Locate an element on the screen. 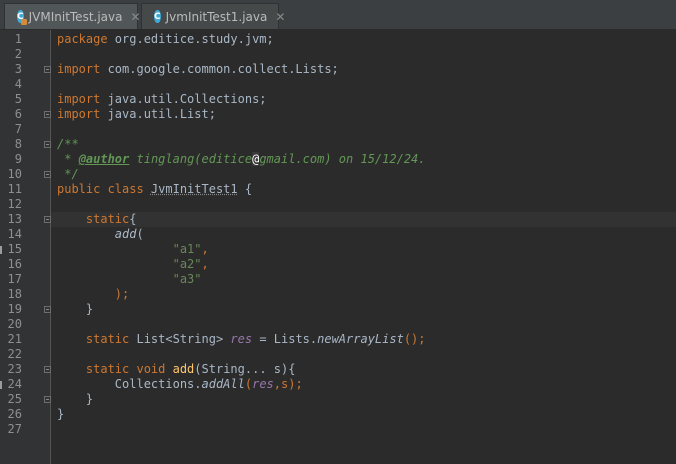 This screenshot has width=676, height=464. line-number: 1 is located at coordinates (18, 39).